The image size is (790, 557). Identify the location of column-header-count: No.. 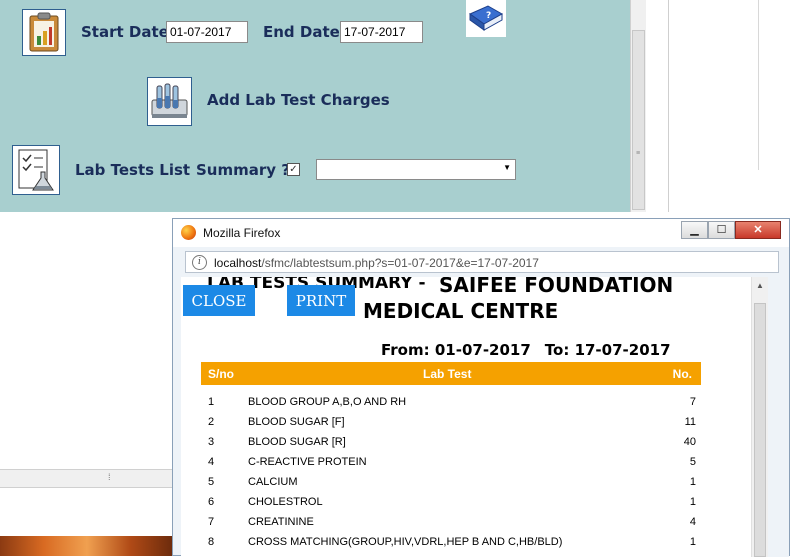
(682, 374).